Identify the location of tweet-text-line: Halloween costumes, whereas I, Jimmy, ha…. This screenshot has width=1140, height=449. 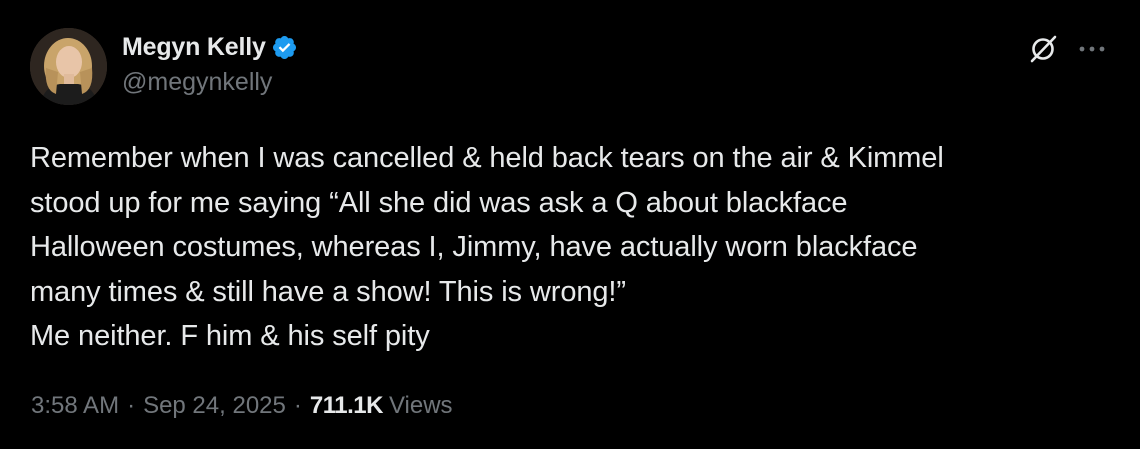
(474, 247).